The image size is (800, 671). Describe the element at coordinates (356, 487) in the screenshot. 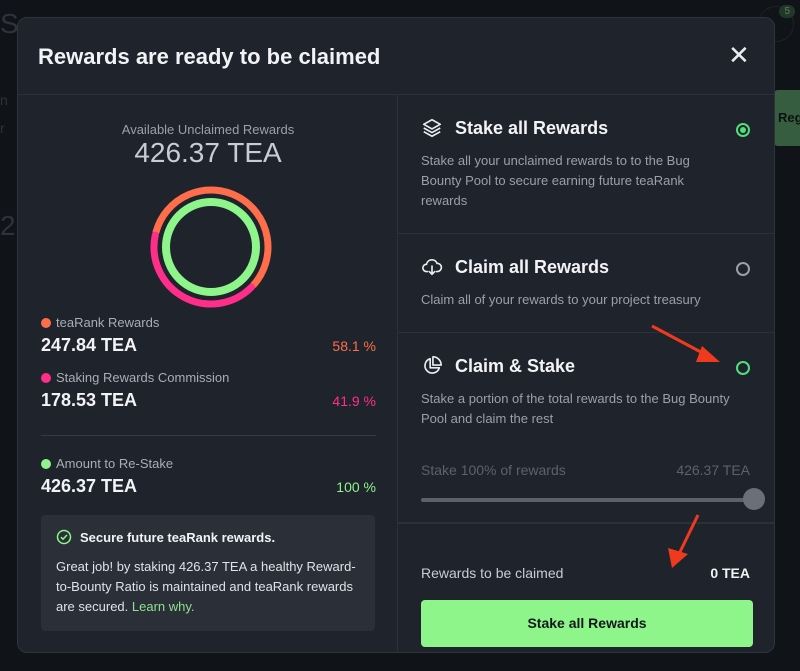

I see `stat-percent: 100 %` at that location.